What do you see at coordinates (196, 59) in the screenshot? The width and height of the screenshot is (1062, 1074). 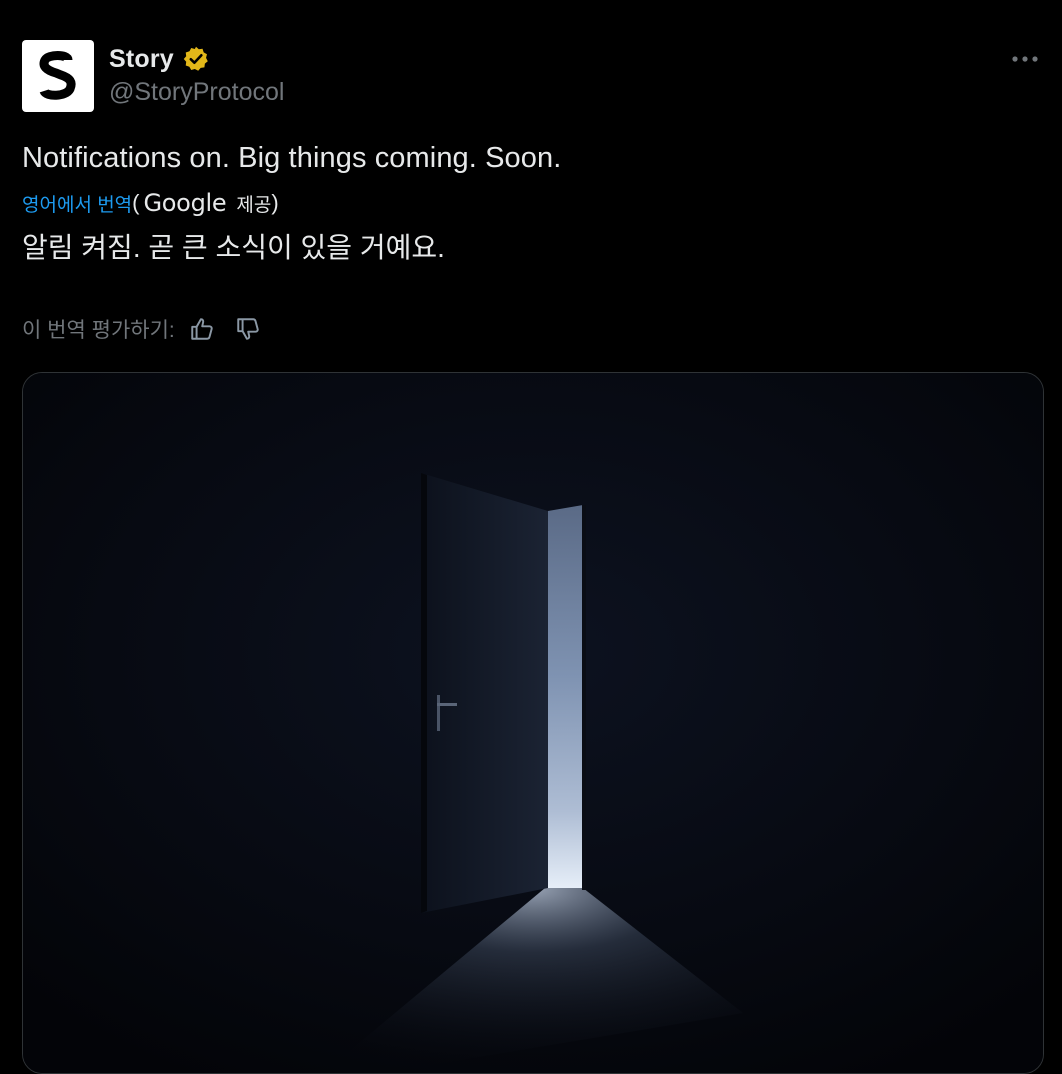 I see `gold-verified-badge-icon` at bounding box center [196, 59].